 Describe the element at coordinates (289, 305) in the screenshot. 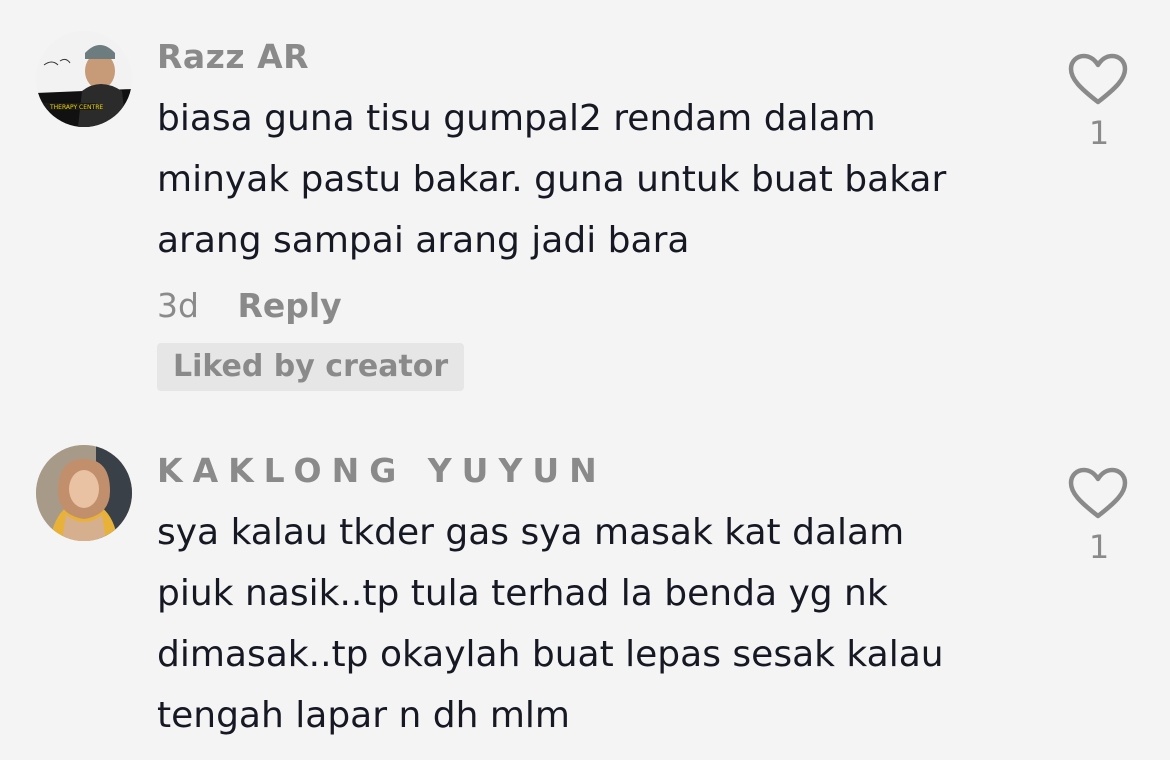

I see `reply-button: Reply` at that location.